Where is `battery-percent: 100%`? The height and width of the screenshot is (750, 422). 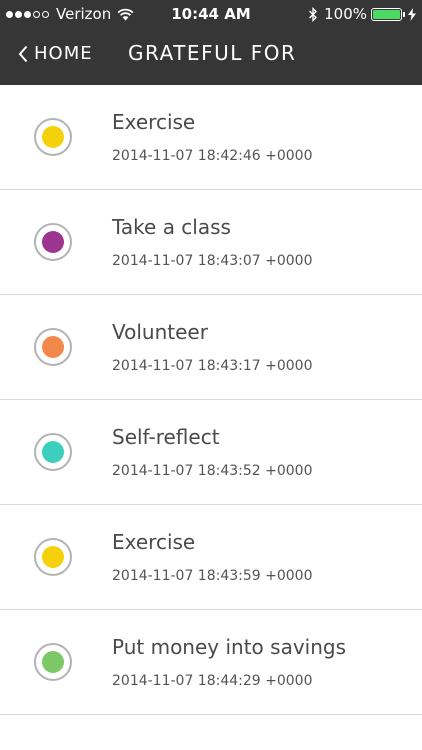 battery-percent: 100% is located at coordinates (345, 14).